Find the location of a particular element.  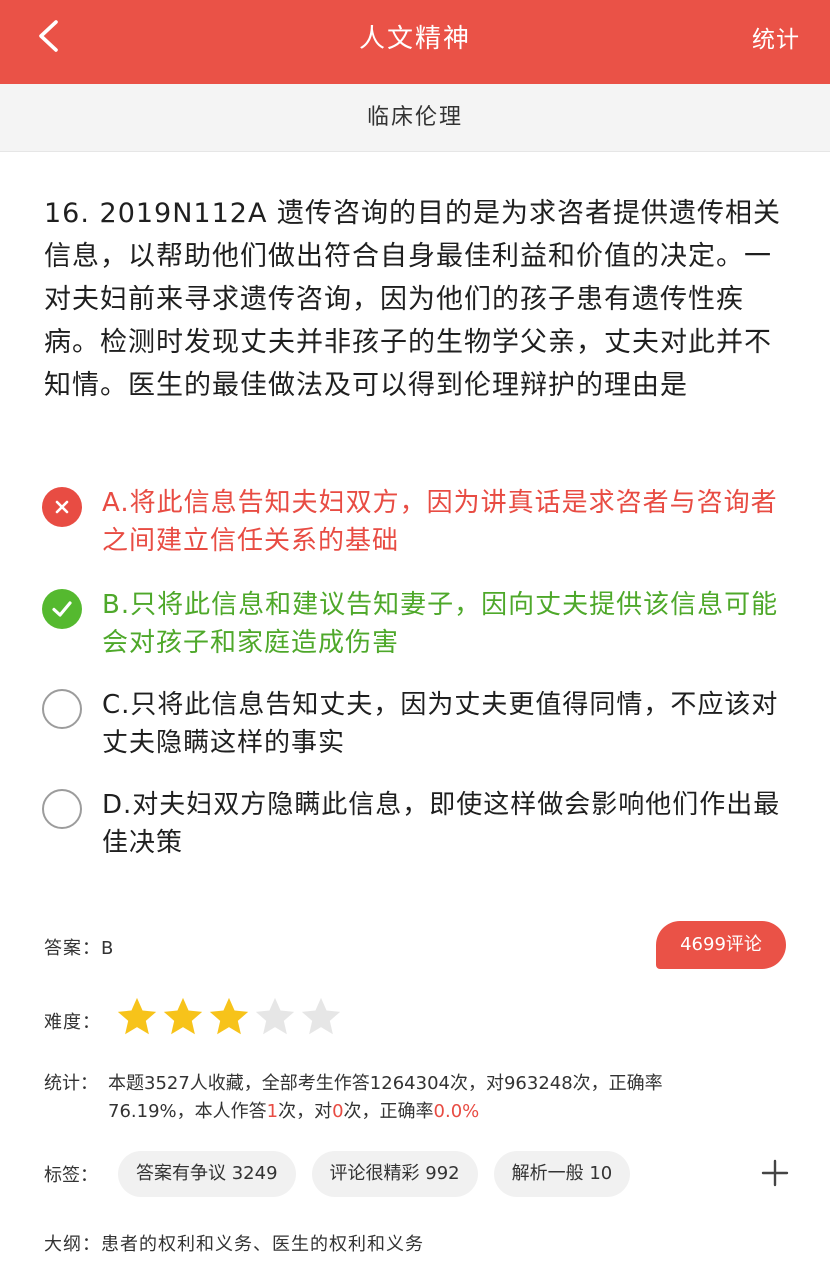

correct-mark is located at coordinates (62, 609).